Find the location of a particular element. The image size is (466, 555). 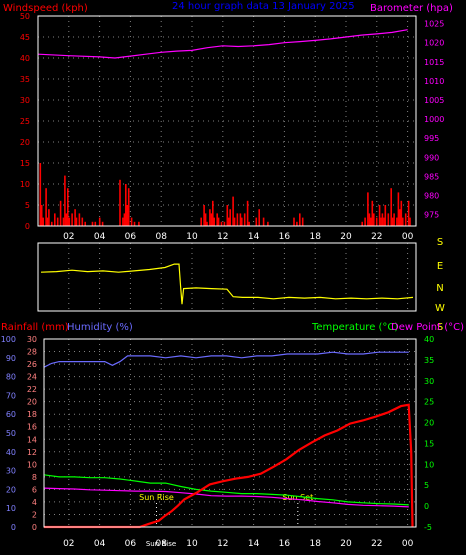

rainfall-tick-label: 18 is located at coordinates (32, 414).